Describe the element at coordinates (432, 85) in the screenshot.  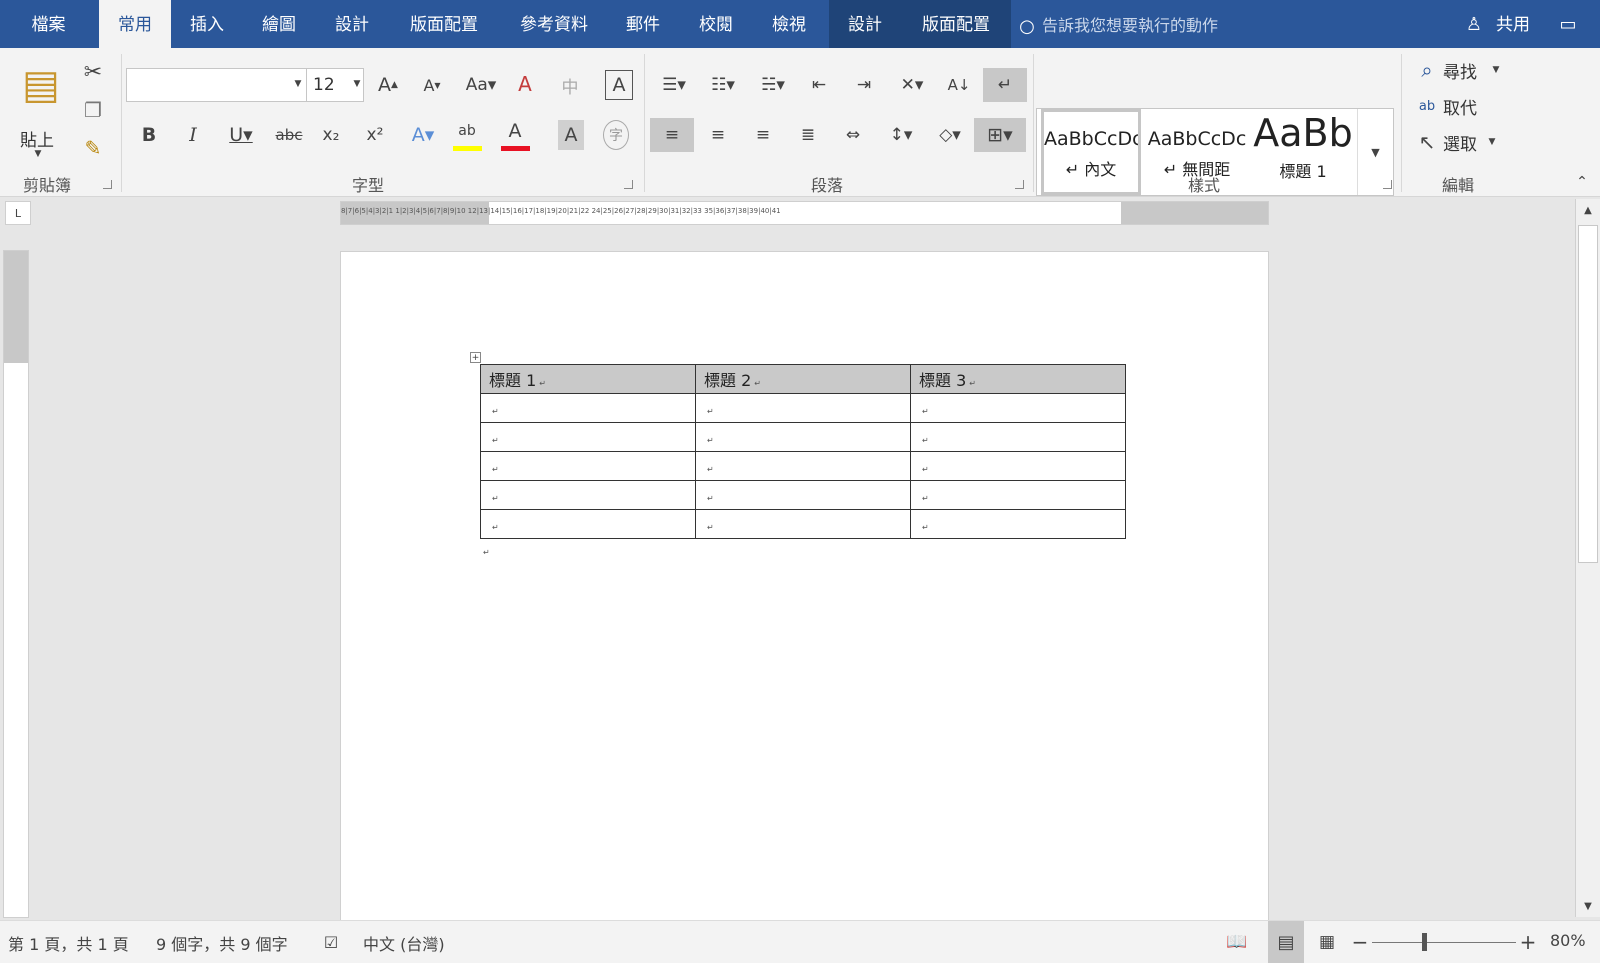
I see `shrink-font-icon: A ▼` at that location.